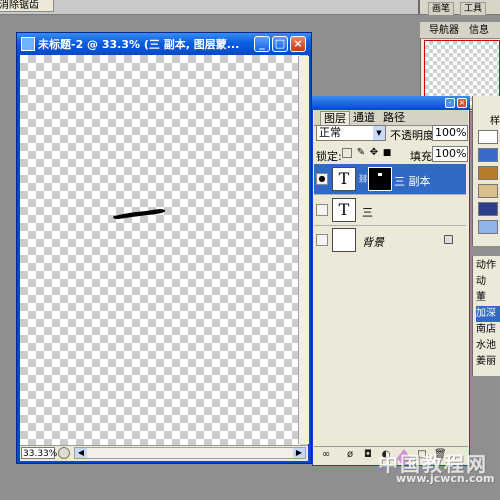  I want to click on scroll-right-icon: ▶, so click(299, 453).